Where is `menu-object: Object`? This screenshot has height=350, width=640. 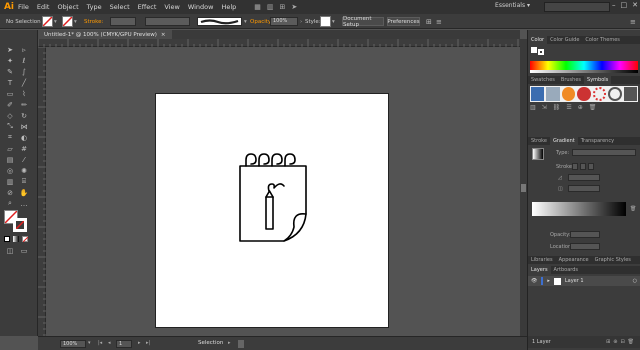 menu-object: Object is located at coordinates (67, 7).